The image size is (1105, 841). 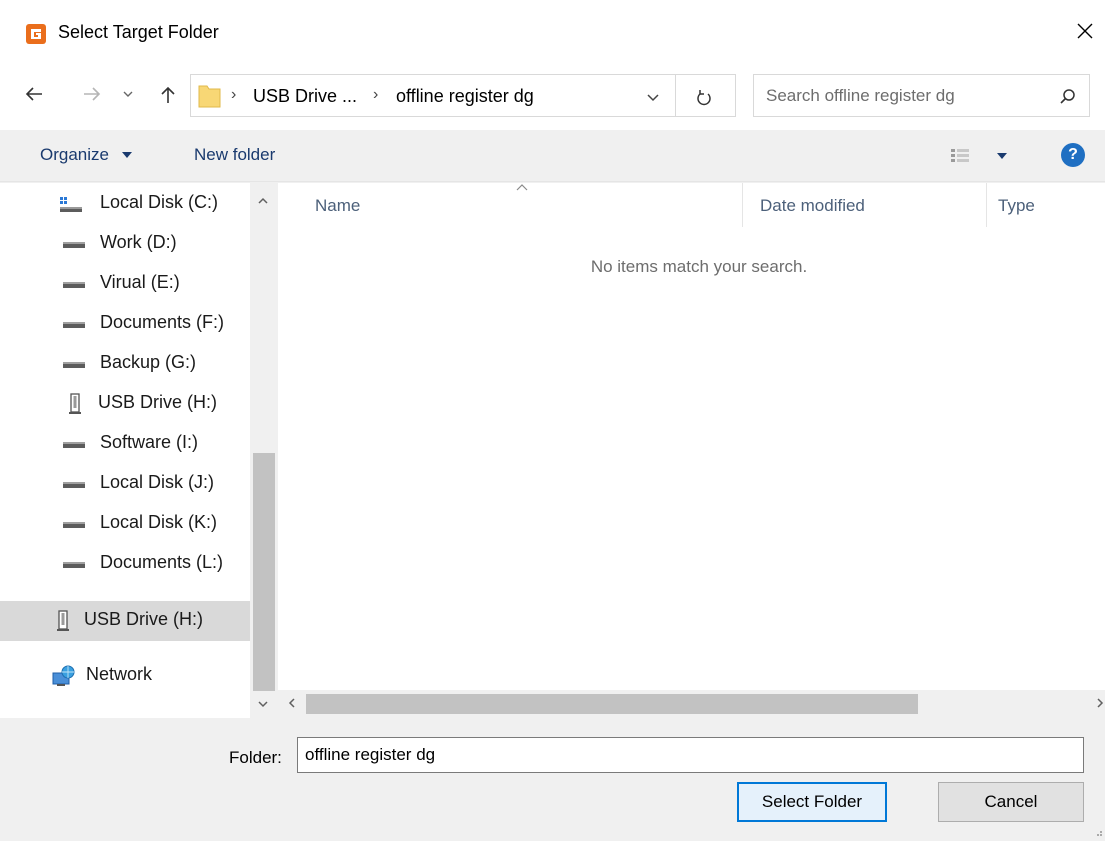 I want to click on search-box: Search offline register dg, so click(x=921, y=95).